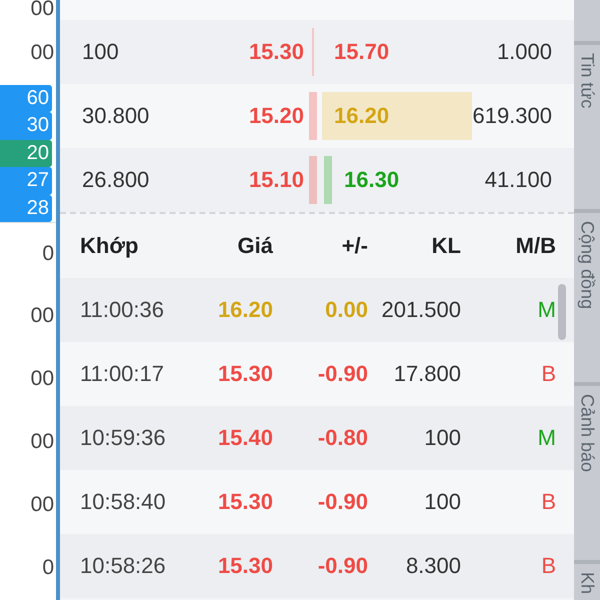 Image resolution: width=600 pixels, height=600 pixels. What do you see at coordinates (26, 208) in the screenshot?
I see `price-badge: 28` at bounding box center [26, 208].